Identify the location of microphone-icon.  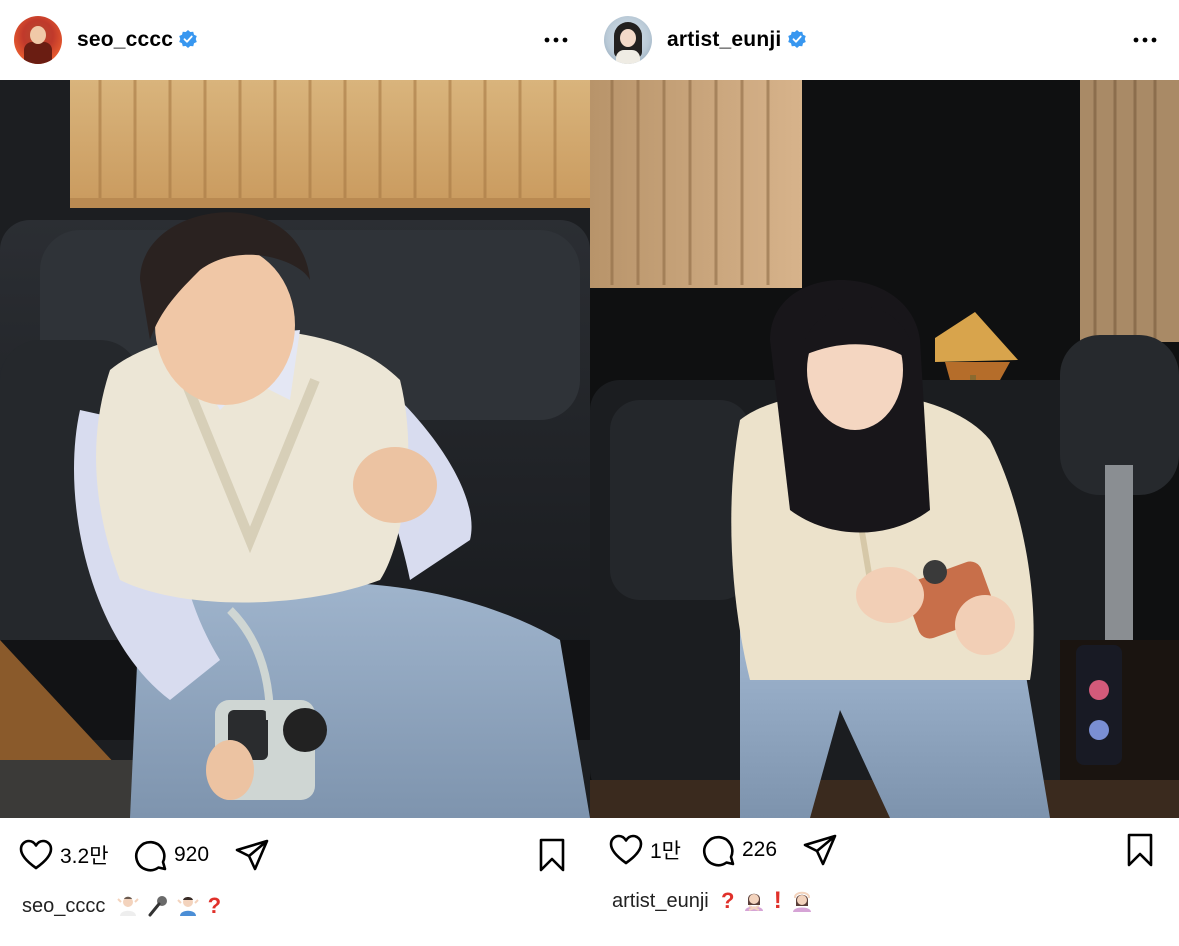
(158, 906).